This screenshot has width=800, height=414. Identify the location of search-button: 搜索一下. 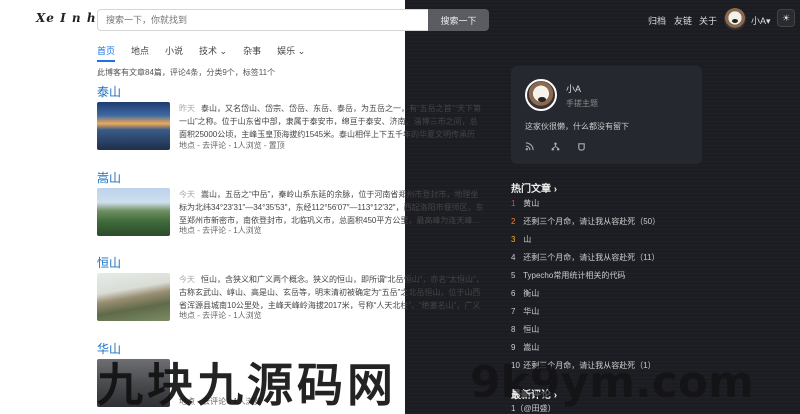
(458, 20).